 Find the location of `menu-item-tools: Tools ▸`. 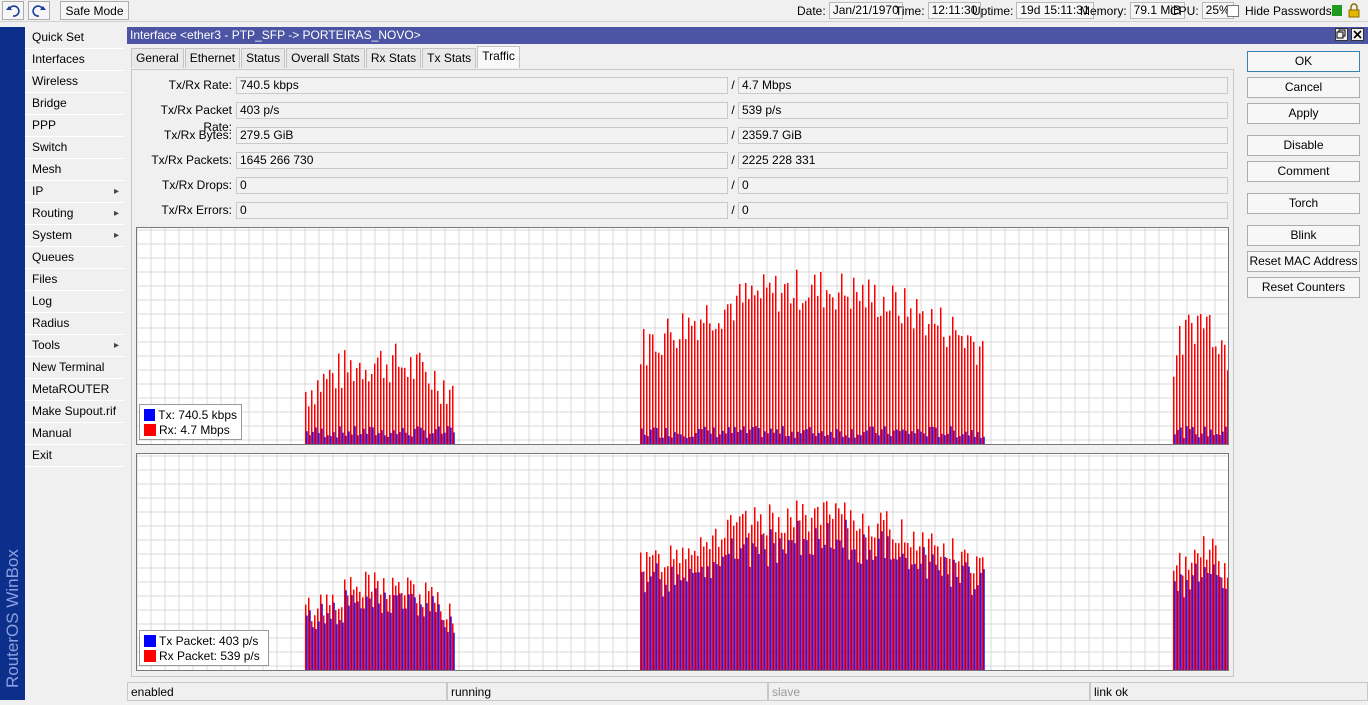

menu-item-tools: Tools ▸ is located at coordinates (75, 346).